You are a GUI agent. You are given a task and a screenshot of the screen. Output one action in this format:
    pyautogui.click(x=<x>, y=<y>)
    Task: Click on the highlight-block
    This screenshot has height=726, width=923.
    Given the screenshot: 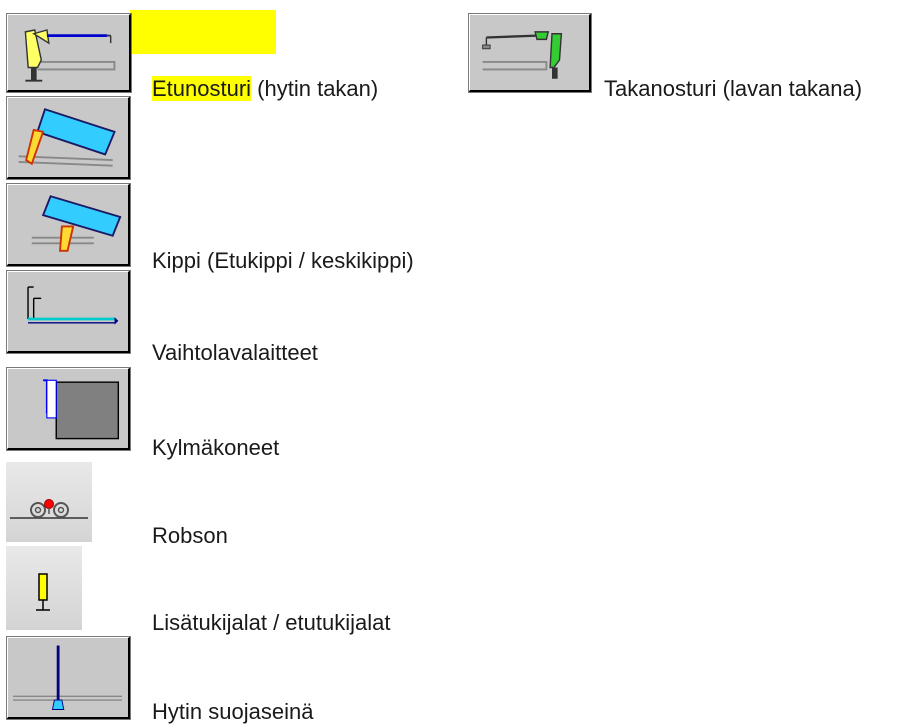 What is the action you would take?
    pyautogui.click(x=203, y=32)
    